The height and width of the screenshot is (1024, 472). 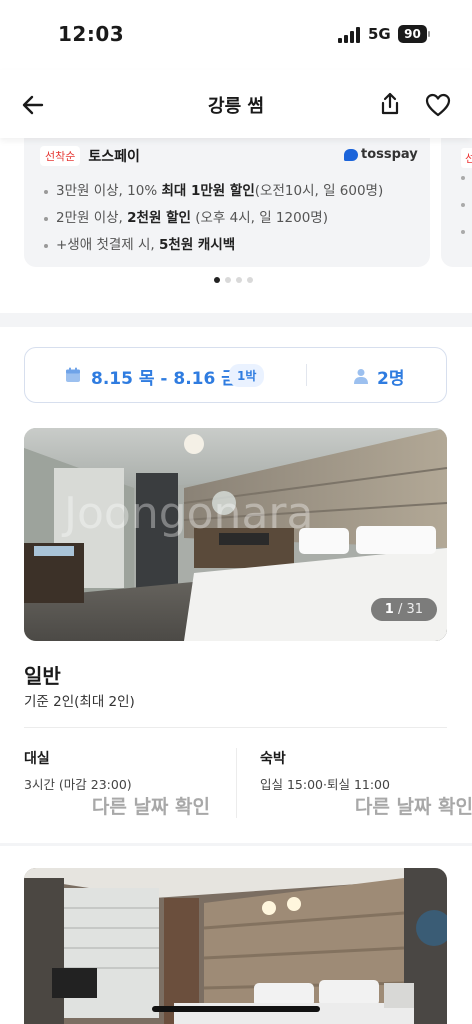 I want to click on option-detail: 입실 15:00·퇴실 11:00, so click(x=325, y=784).